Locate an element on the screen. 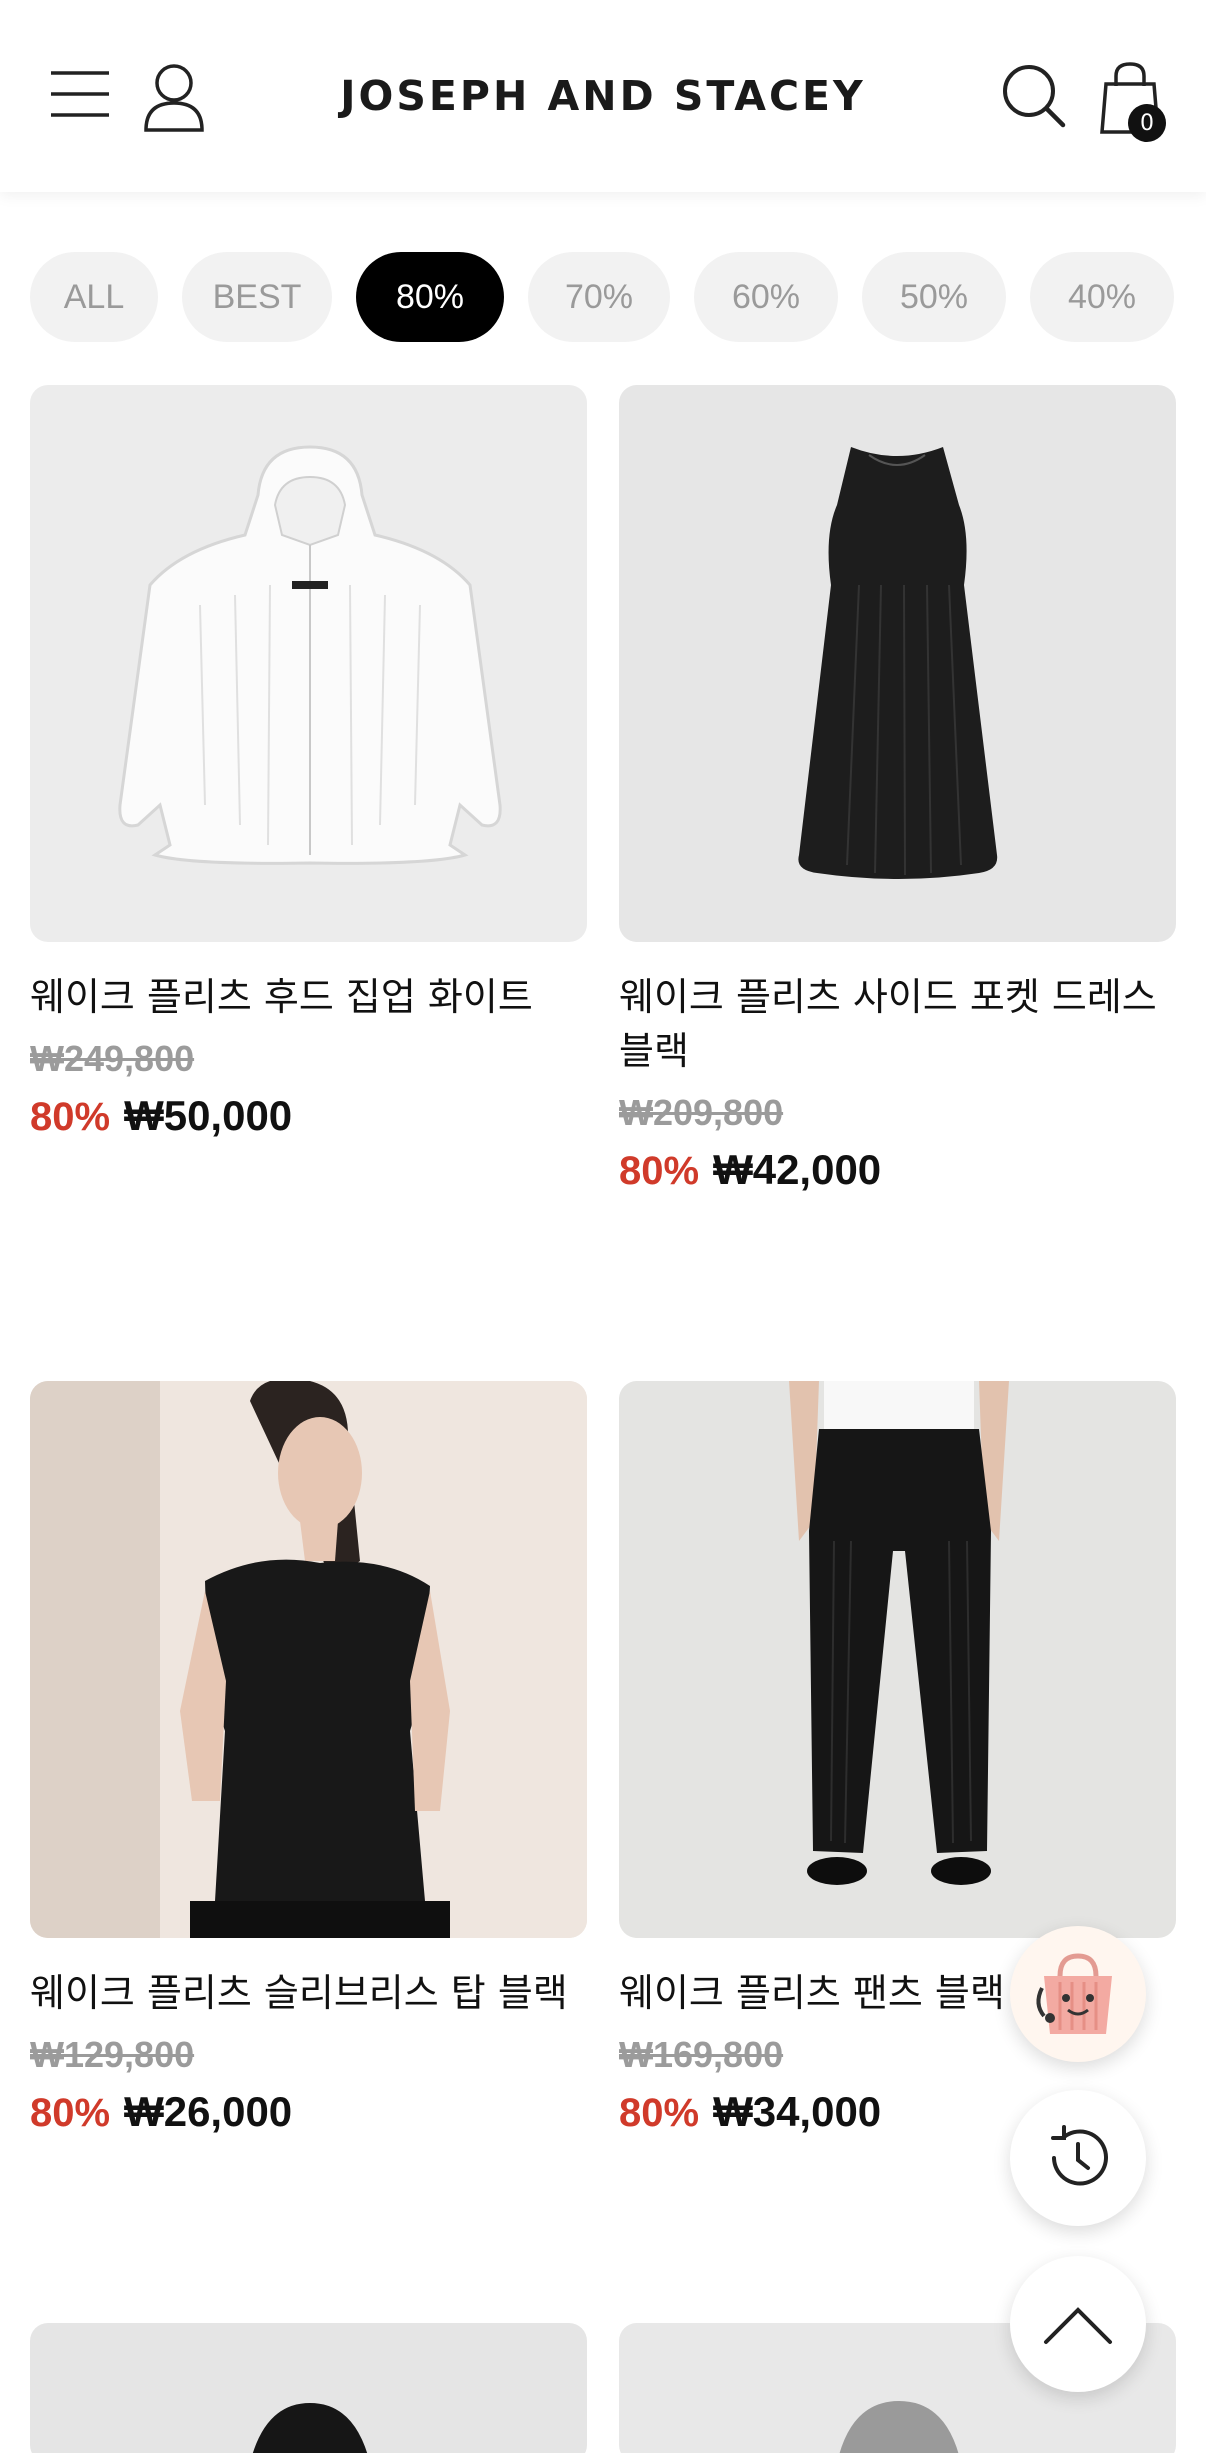 The image size is (1206, 2453). account-button is located at coordinates (174, 98).